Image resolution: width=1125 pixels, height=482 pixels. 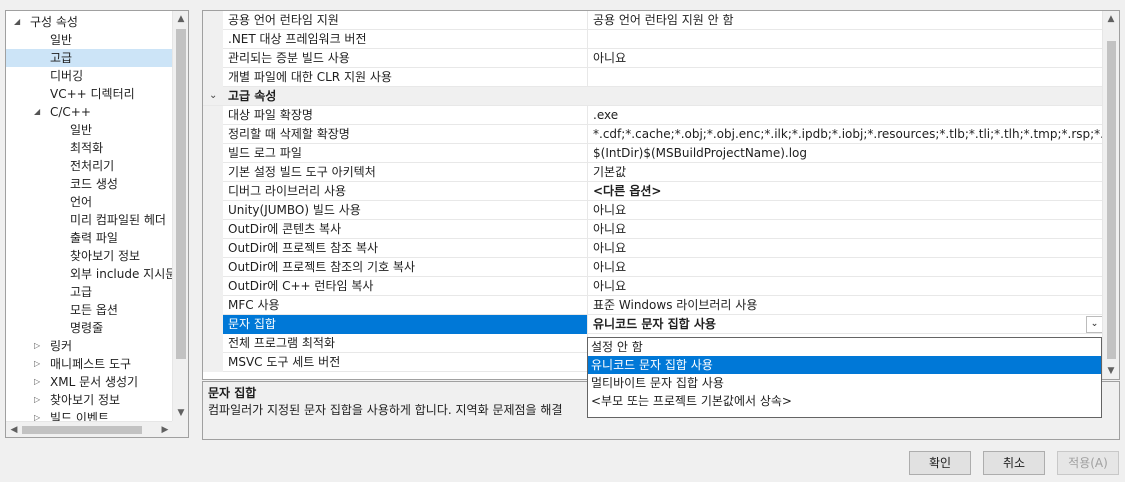 I want to click on tree-item: ▷ 링커, so click(x=89, y=346).